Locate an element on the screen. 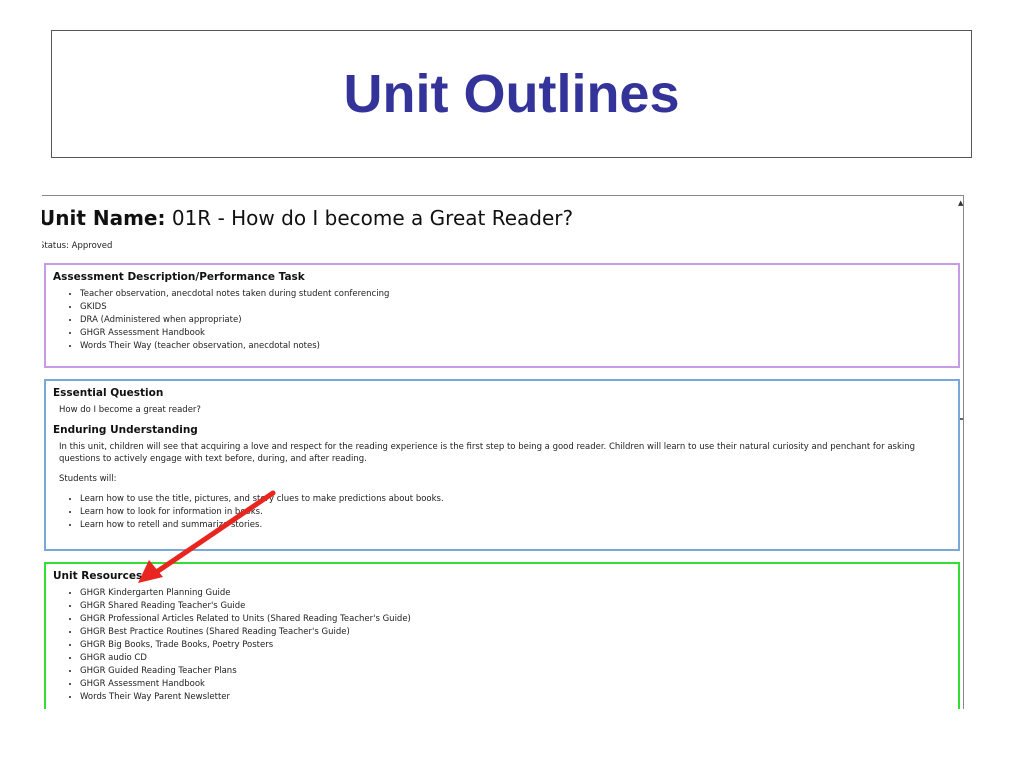 This screenshot has height=768, width=1024. slide-title-box: Unit Outlines is located at coordinates (511, 94).